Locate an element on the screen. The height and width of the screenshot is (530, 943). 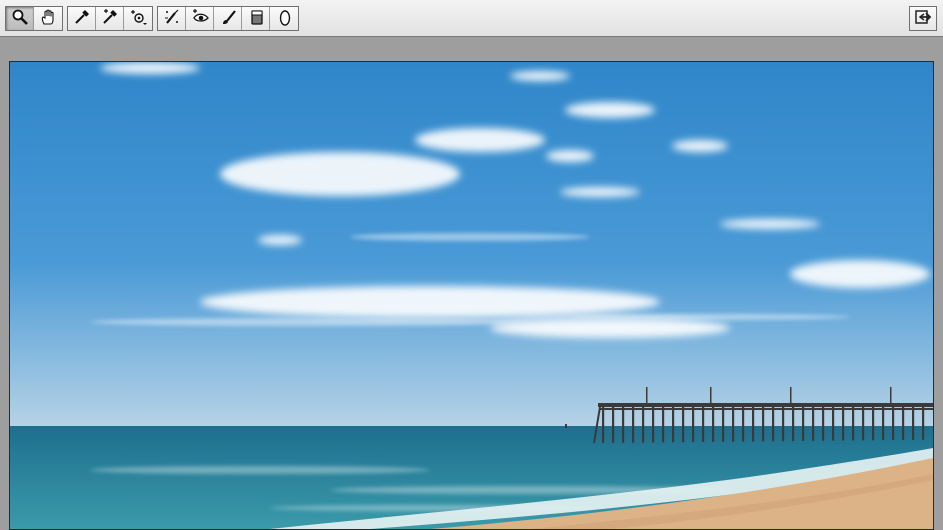
brush-icon is located at coordinates (228, 19).